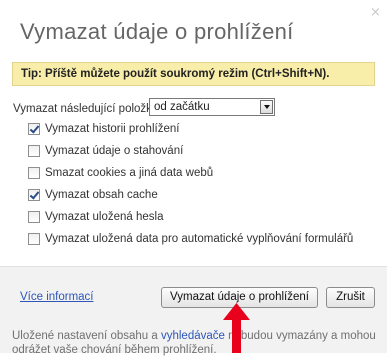 Image resolution: width=387 pixels, height=357 pixels. I want to click on footer-note-prefix: Uložené nastavení obsahu a, so click(86, 336).